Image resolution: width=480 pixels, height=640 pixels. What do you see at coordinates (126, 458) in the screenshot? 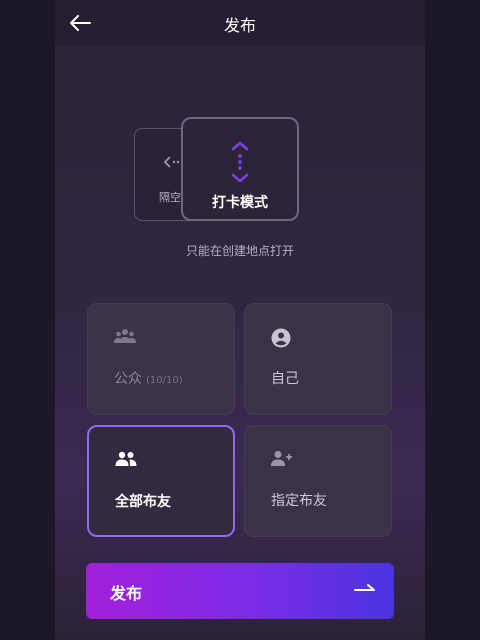
I see `people-icon` at bounding box center [126, 458].